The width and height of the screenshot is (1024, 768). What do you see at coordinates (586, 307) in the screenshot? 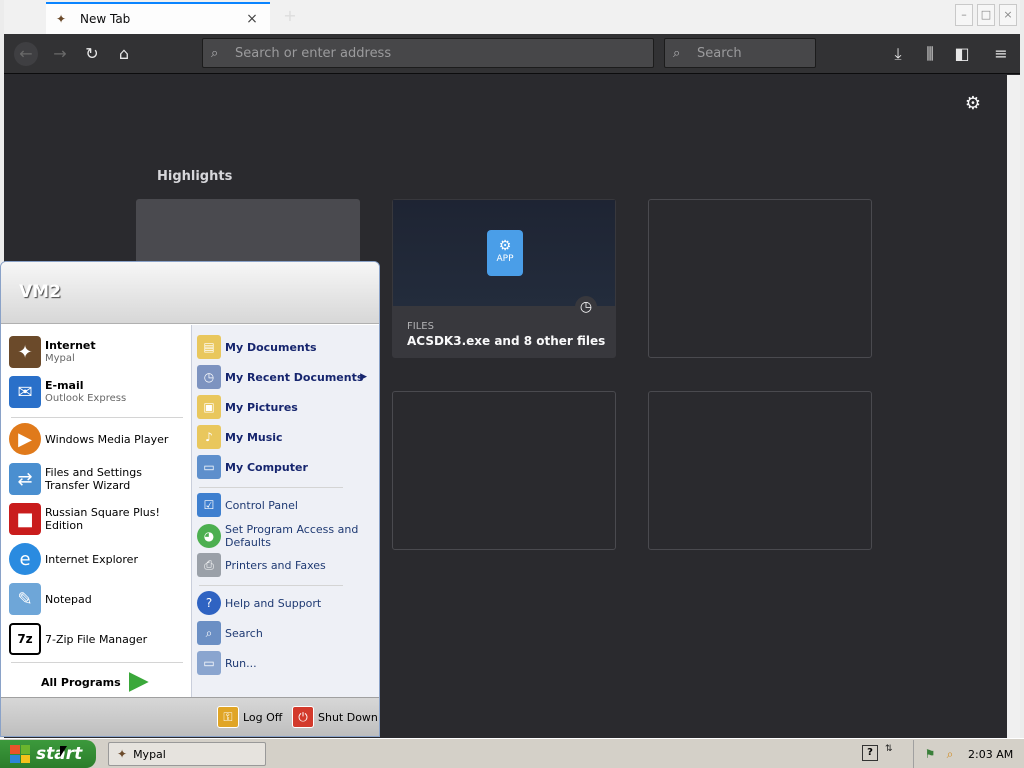
I see `clock-icon: ◷` at bounding box center [586, 307].